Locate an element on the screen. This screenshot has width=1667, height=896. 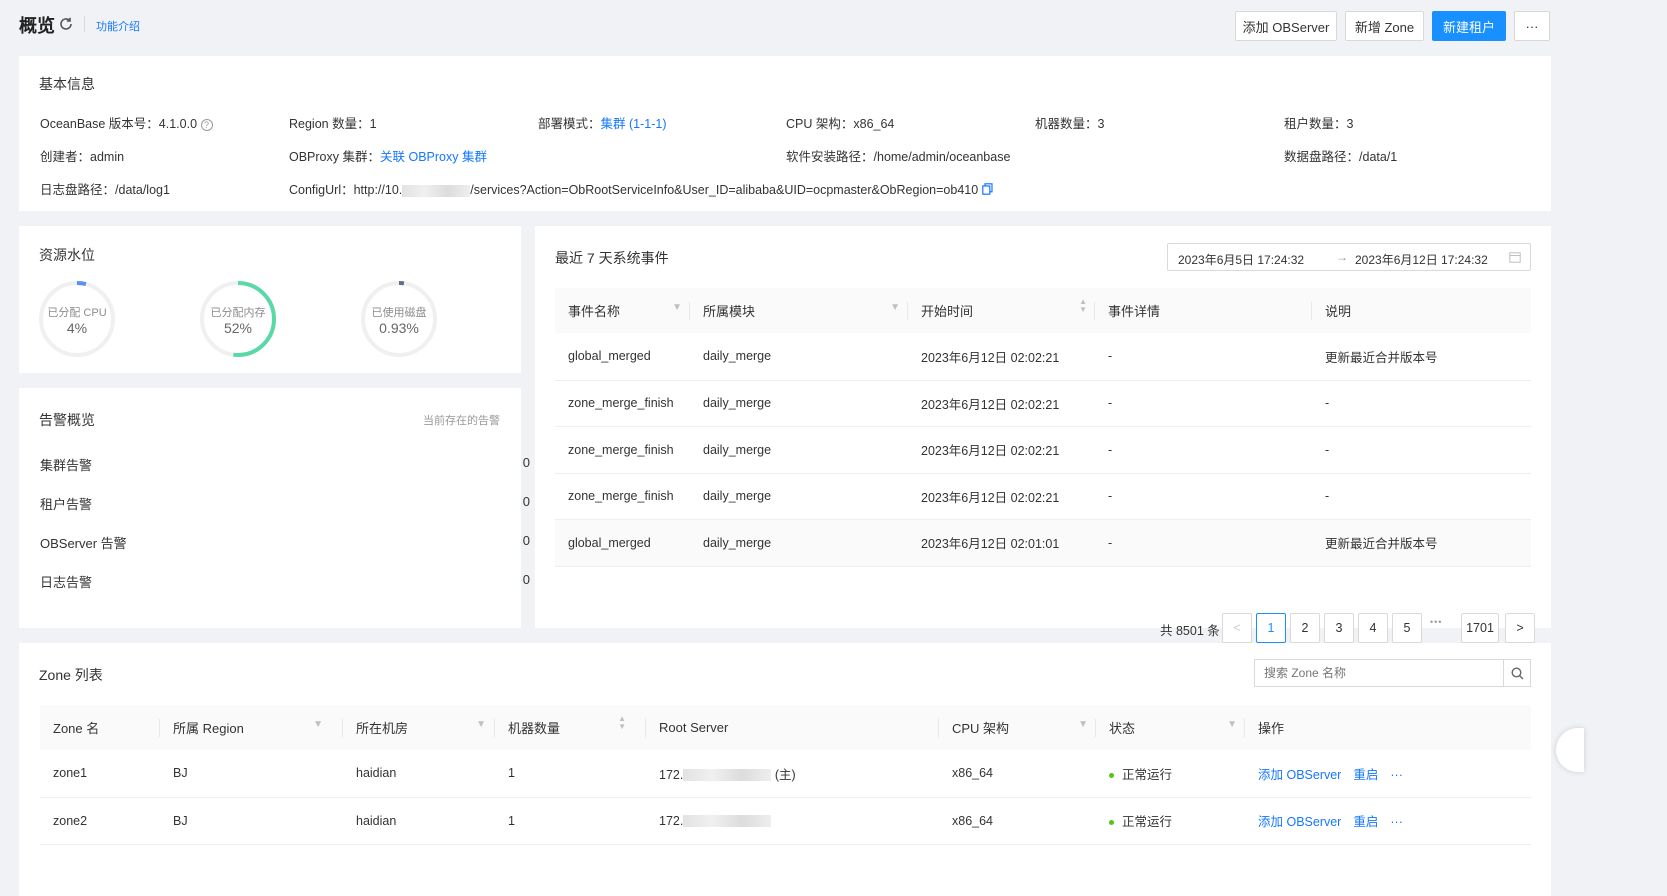
zone-search is located at coordinates (1392, 673).